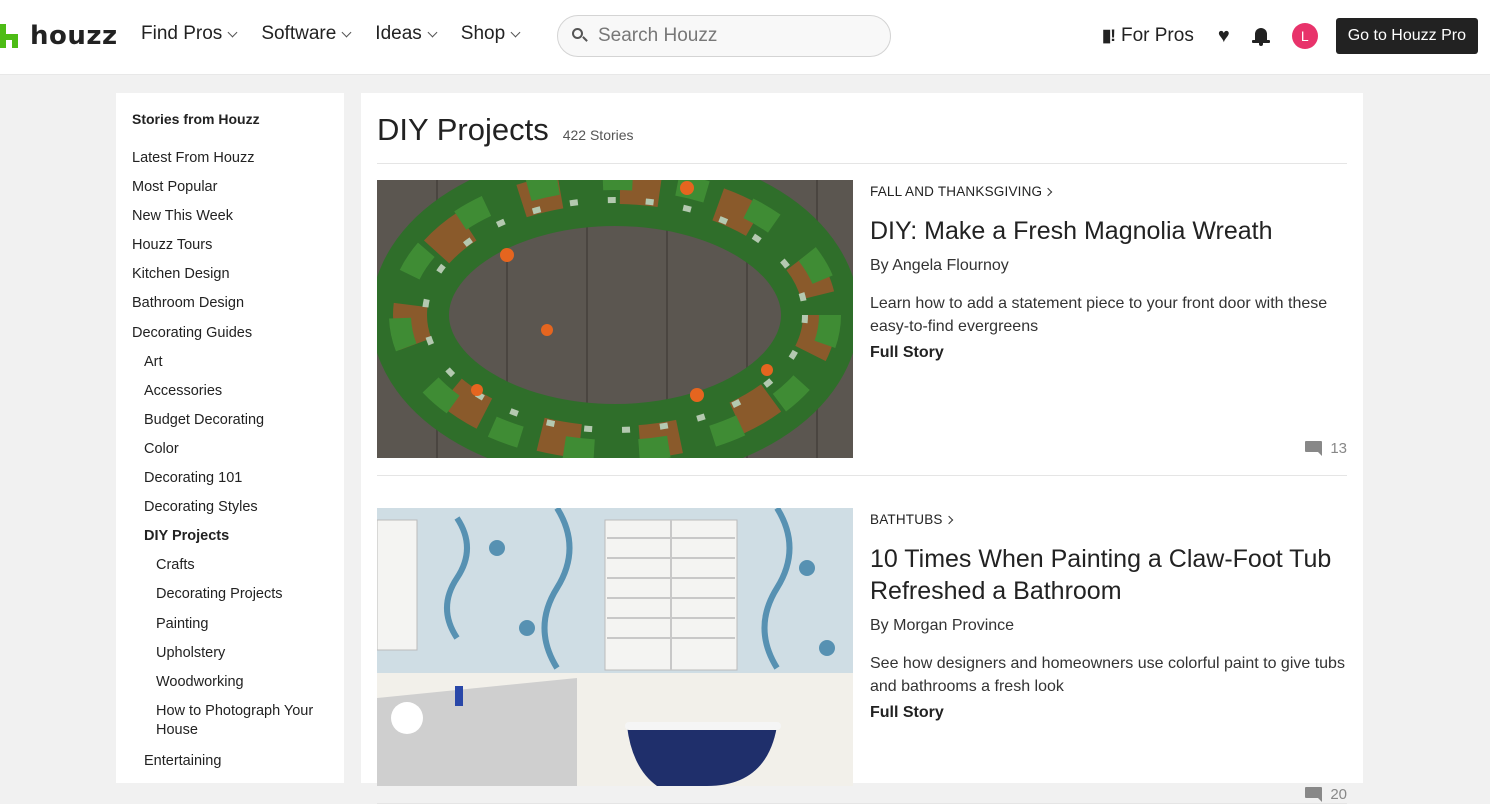 This screenshot has width=1490, height=804. What do you see at coordinates (398, 33) in the screenshot?
I see `nav-ideas-label: Ideas` at bounding box center [398, 33].